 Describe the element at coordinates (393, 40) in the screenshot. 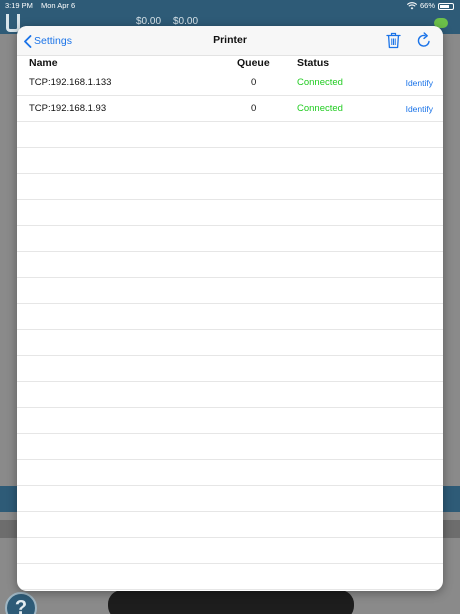

I see `trash-icon` at that location.